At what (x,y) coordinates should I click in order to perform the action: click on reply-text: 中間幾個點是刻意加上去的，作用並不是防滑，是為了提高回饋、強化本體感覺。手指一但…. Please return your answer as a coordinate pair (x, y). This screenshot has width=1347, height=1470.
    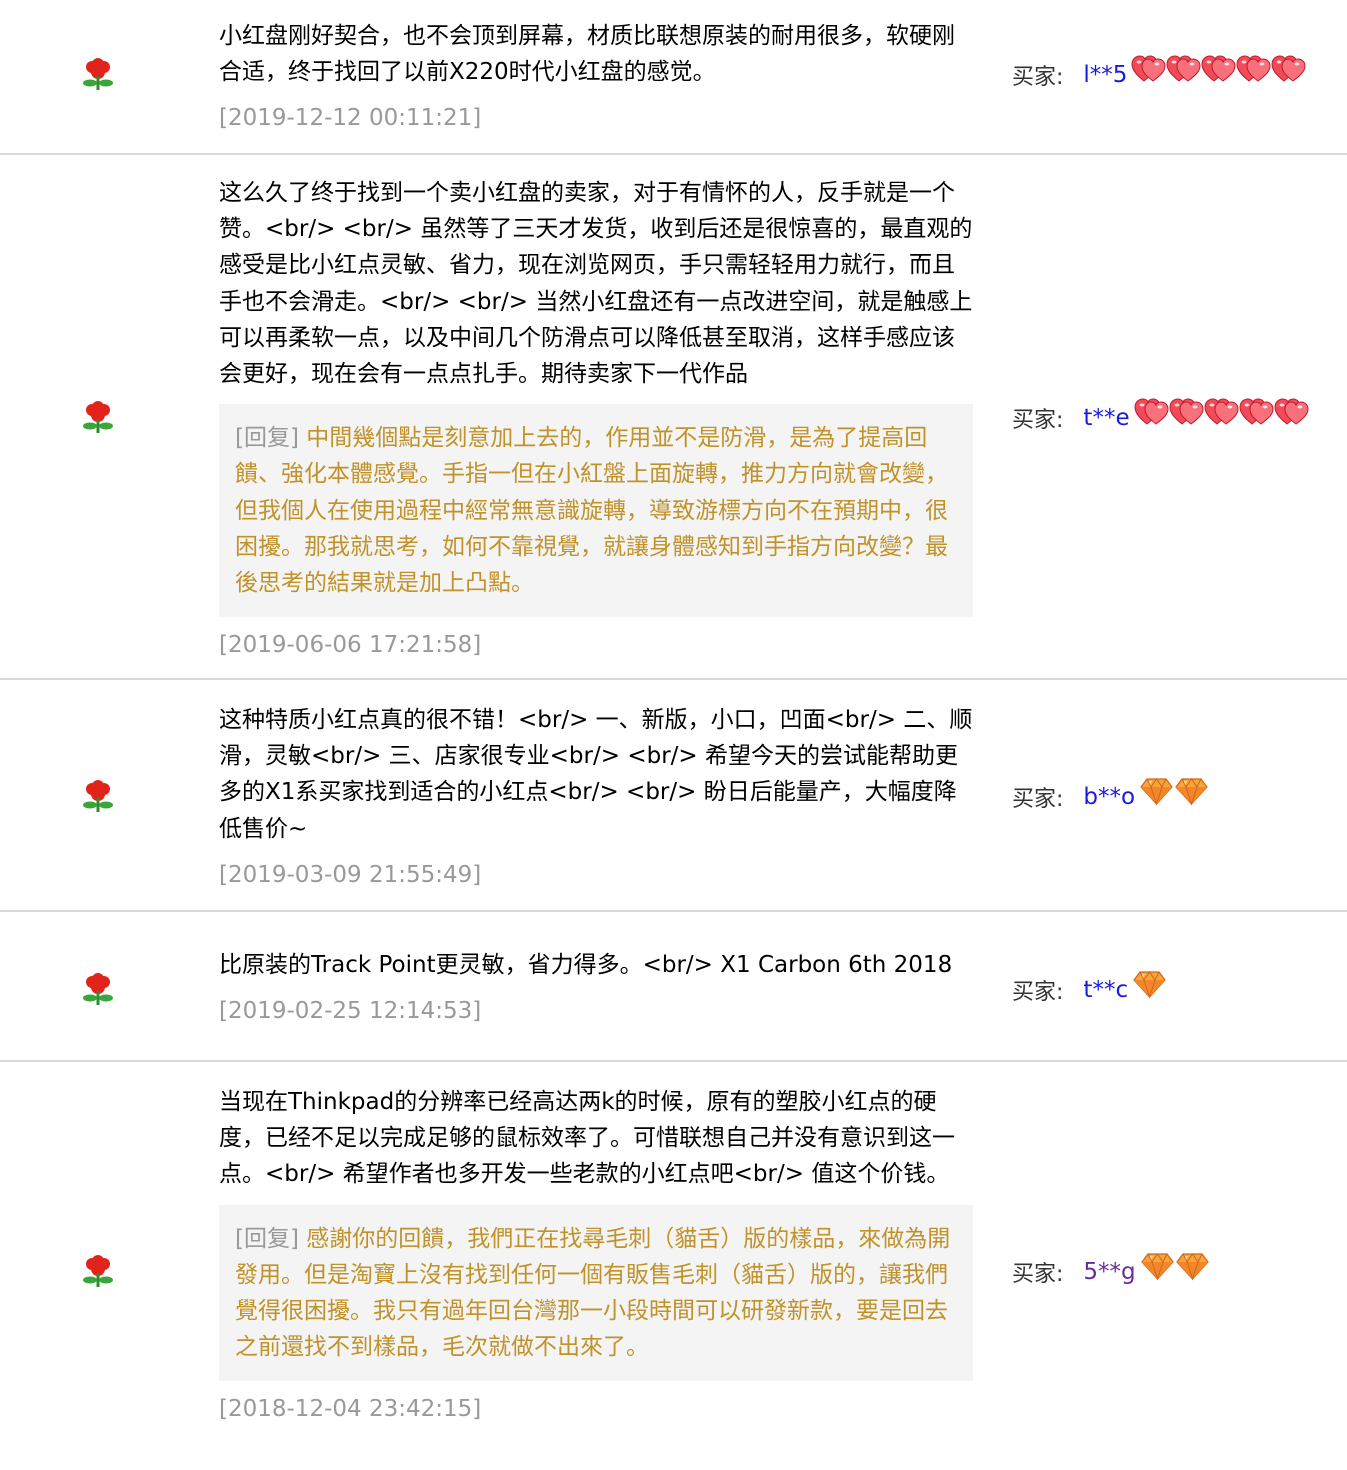
    Looking at the image, I should click on (591, 511).